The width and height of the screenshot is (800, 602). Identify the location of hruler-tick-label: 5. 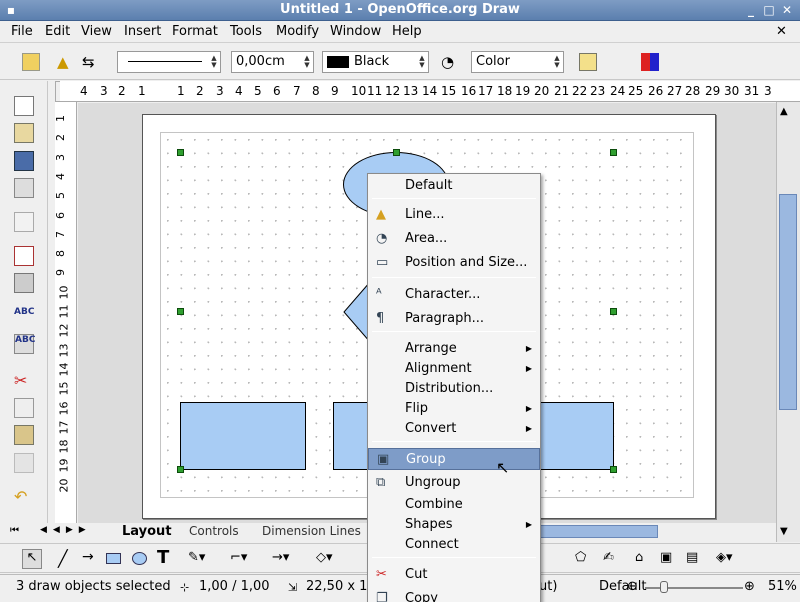
(258, 91).